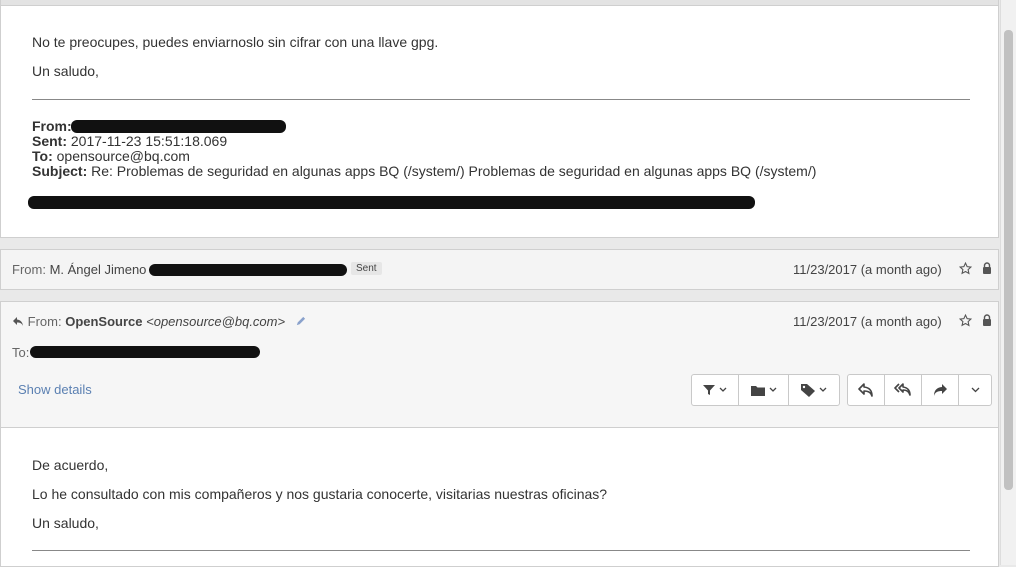  I want to click on tag-button, so click(814, 390).